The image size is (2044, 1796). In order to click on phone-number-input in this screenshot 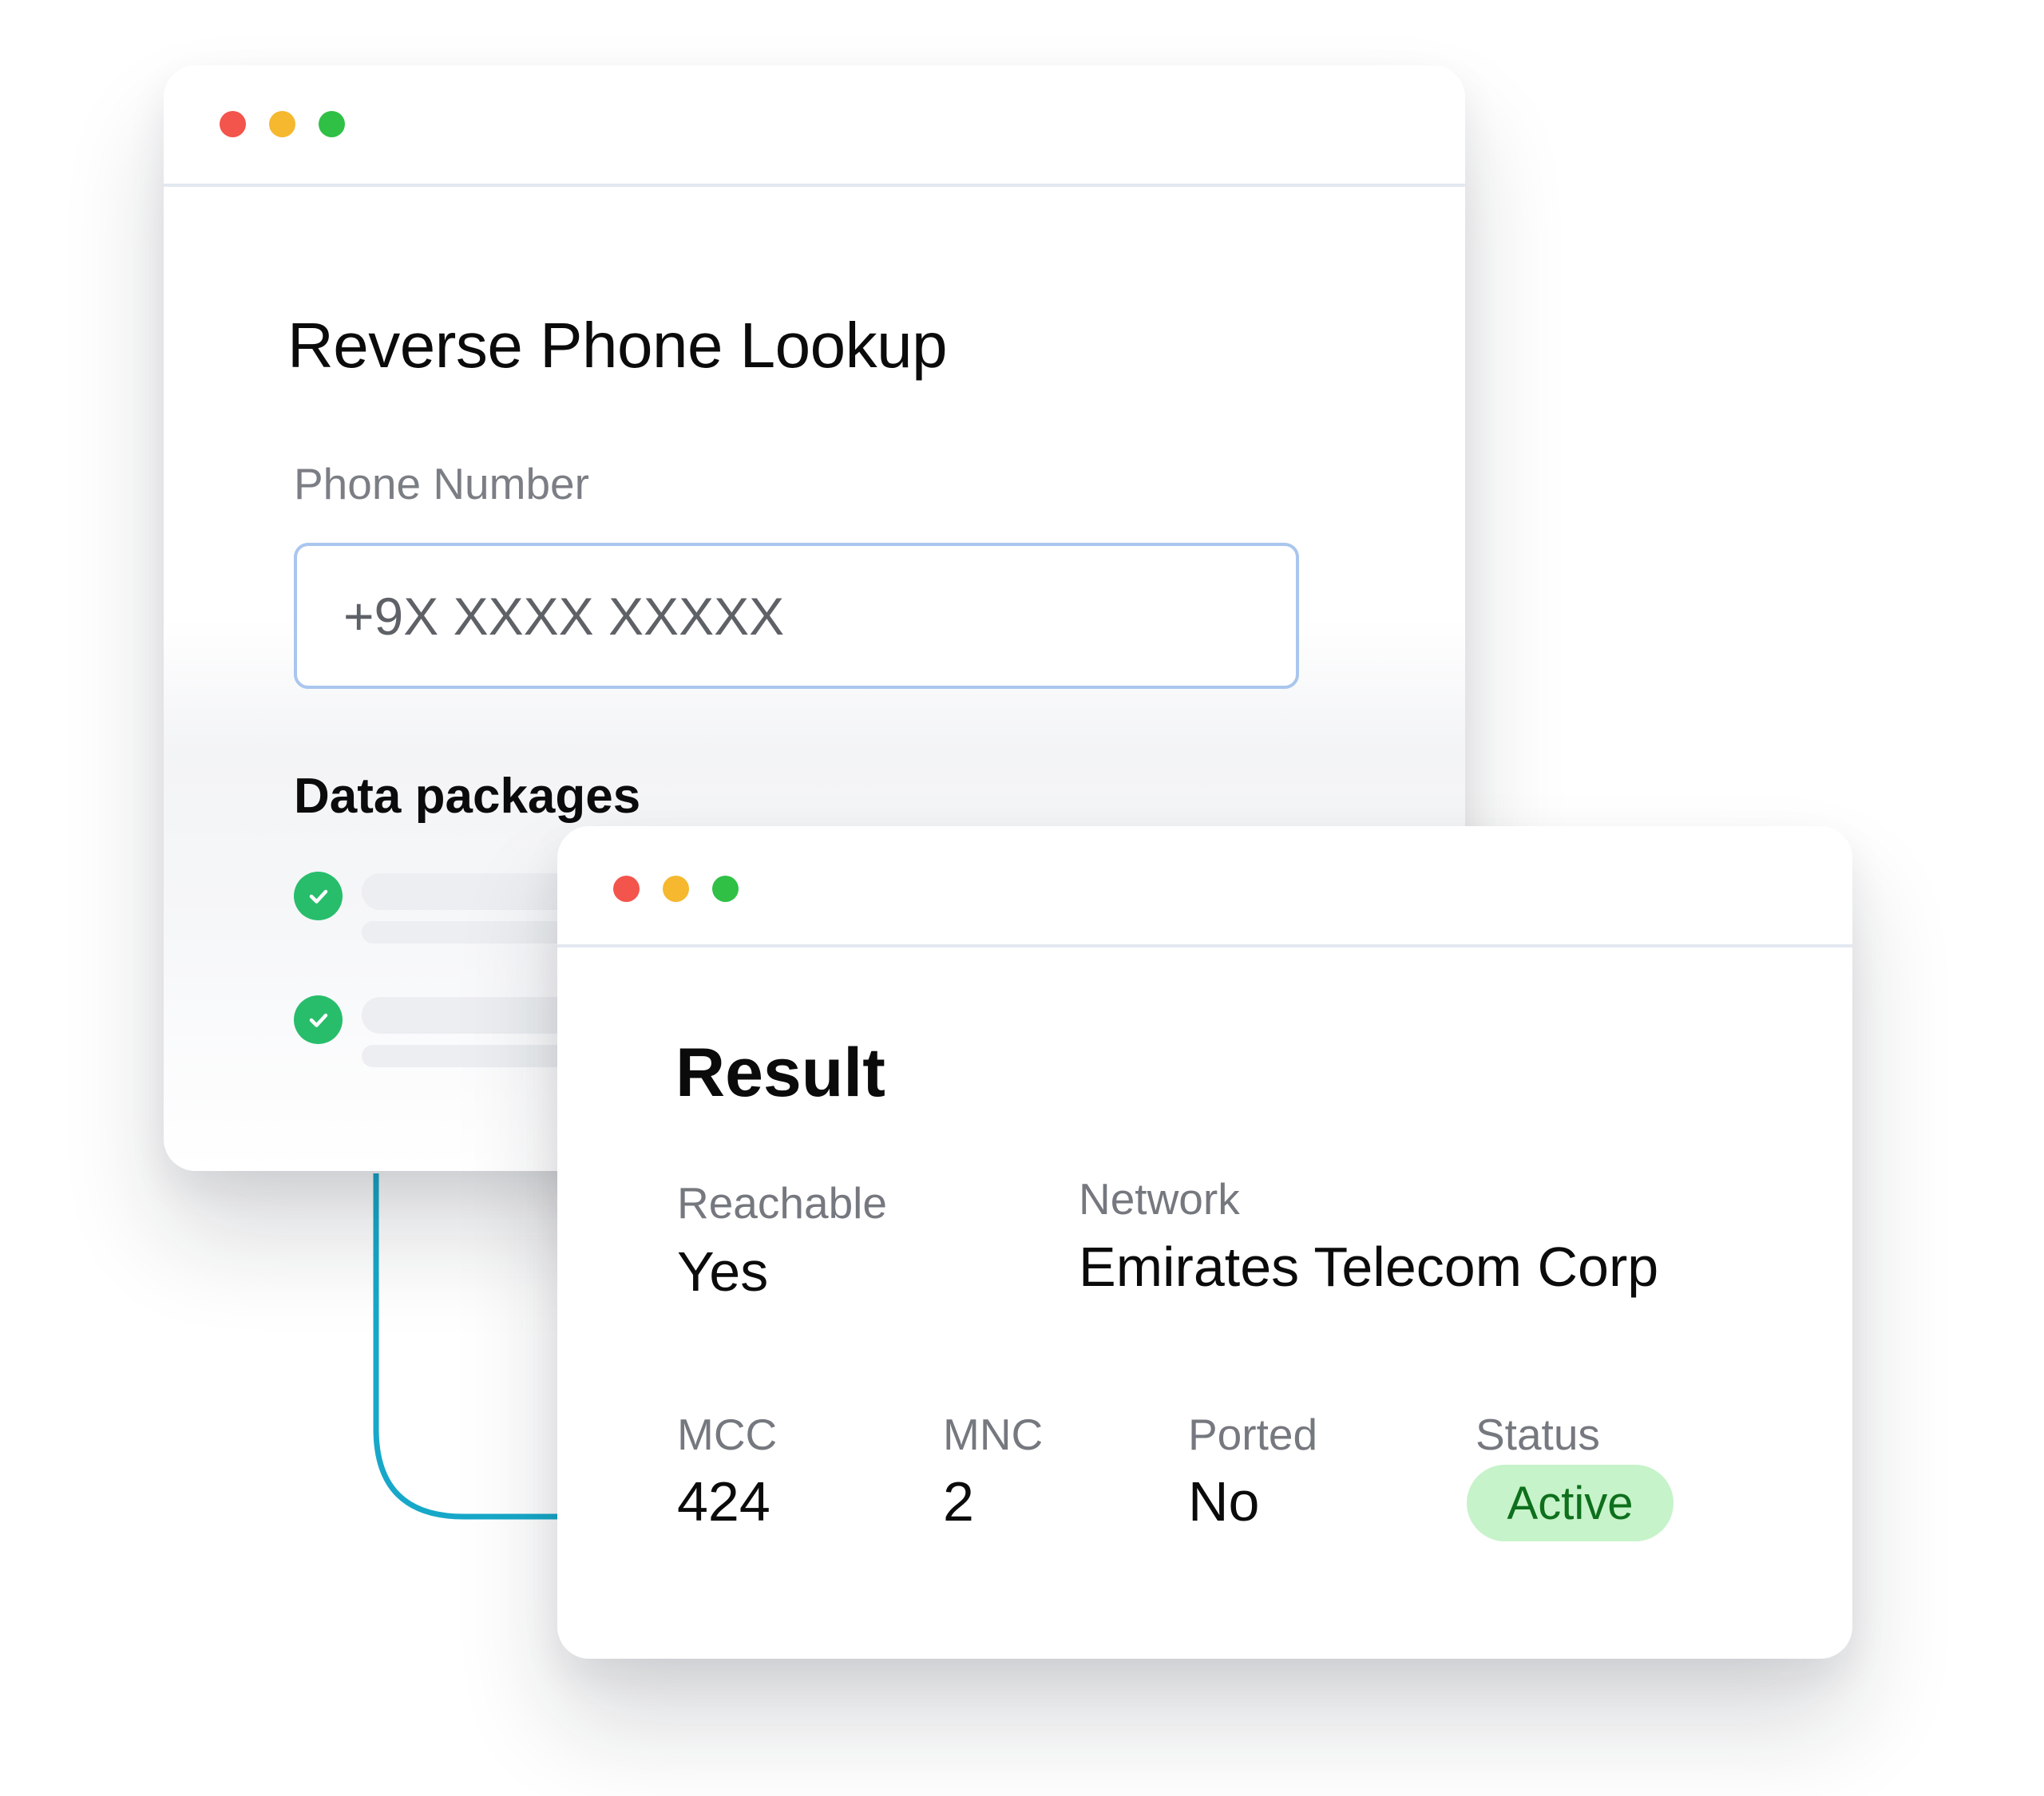, I will do `click(796, 616)`.